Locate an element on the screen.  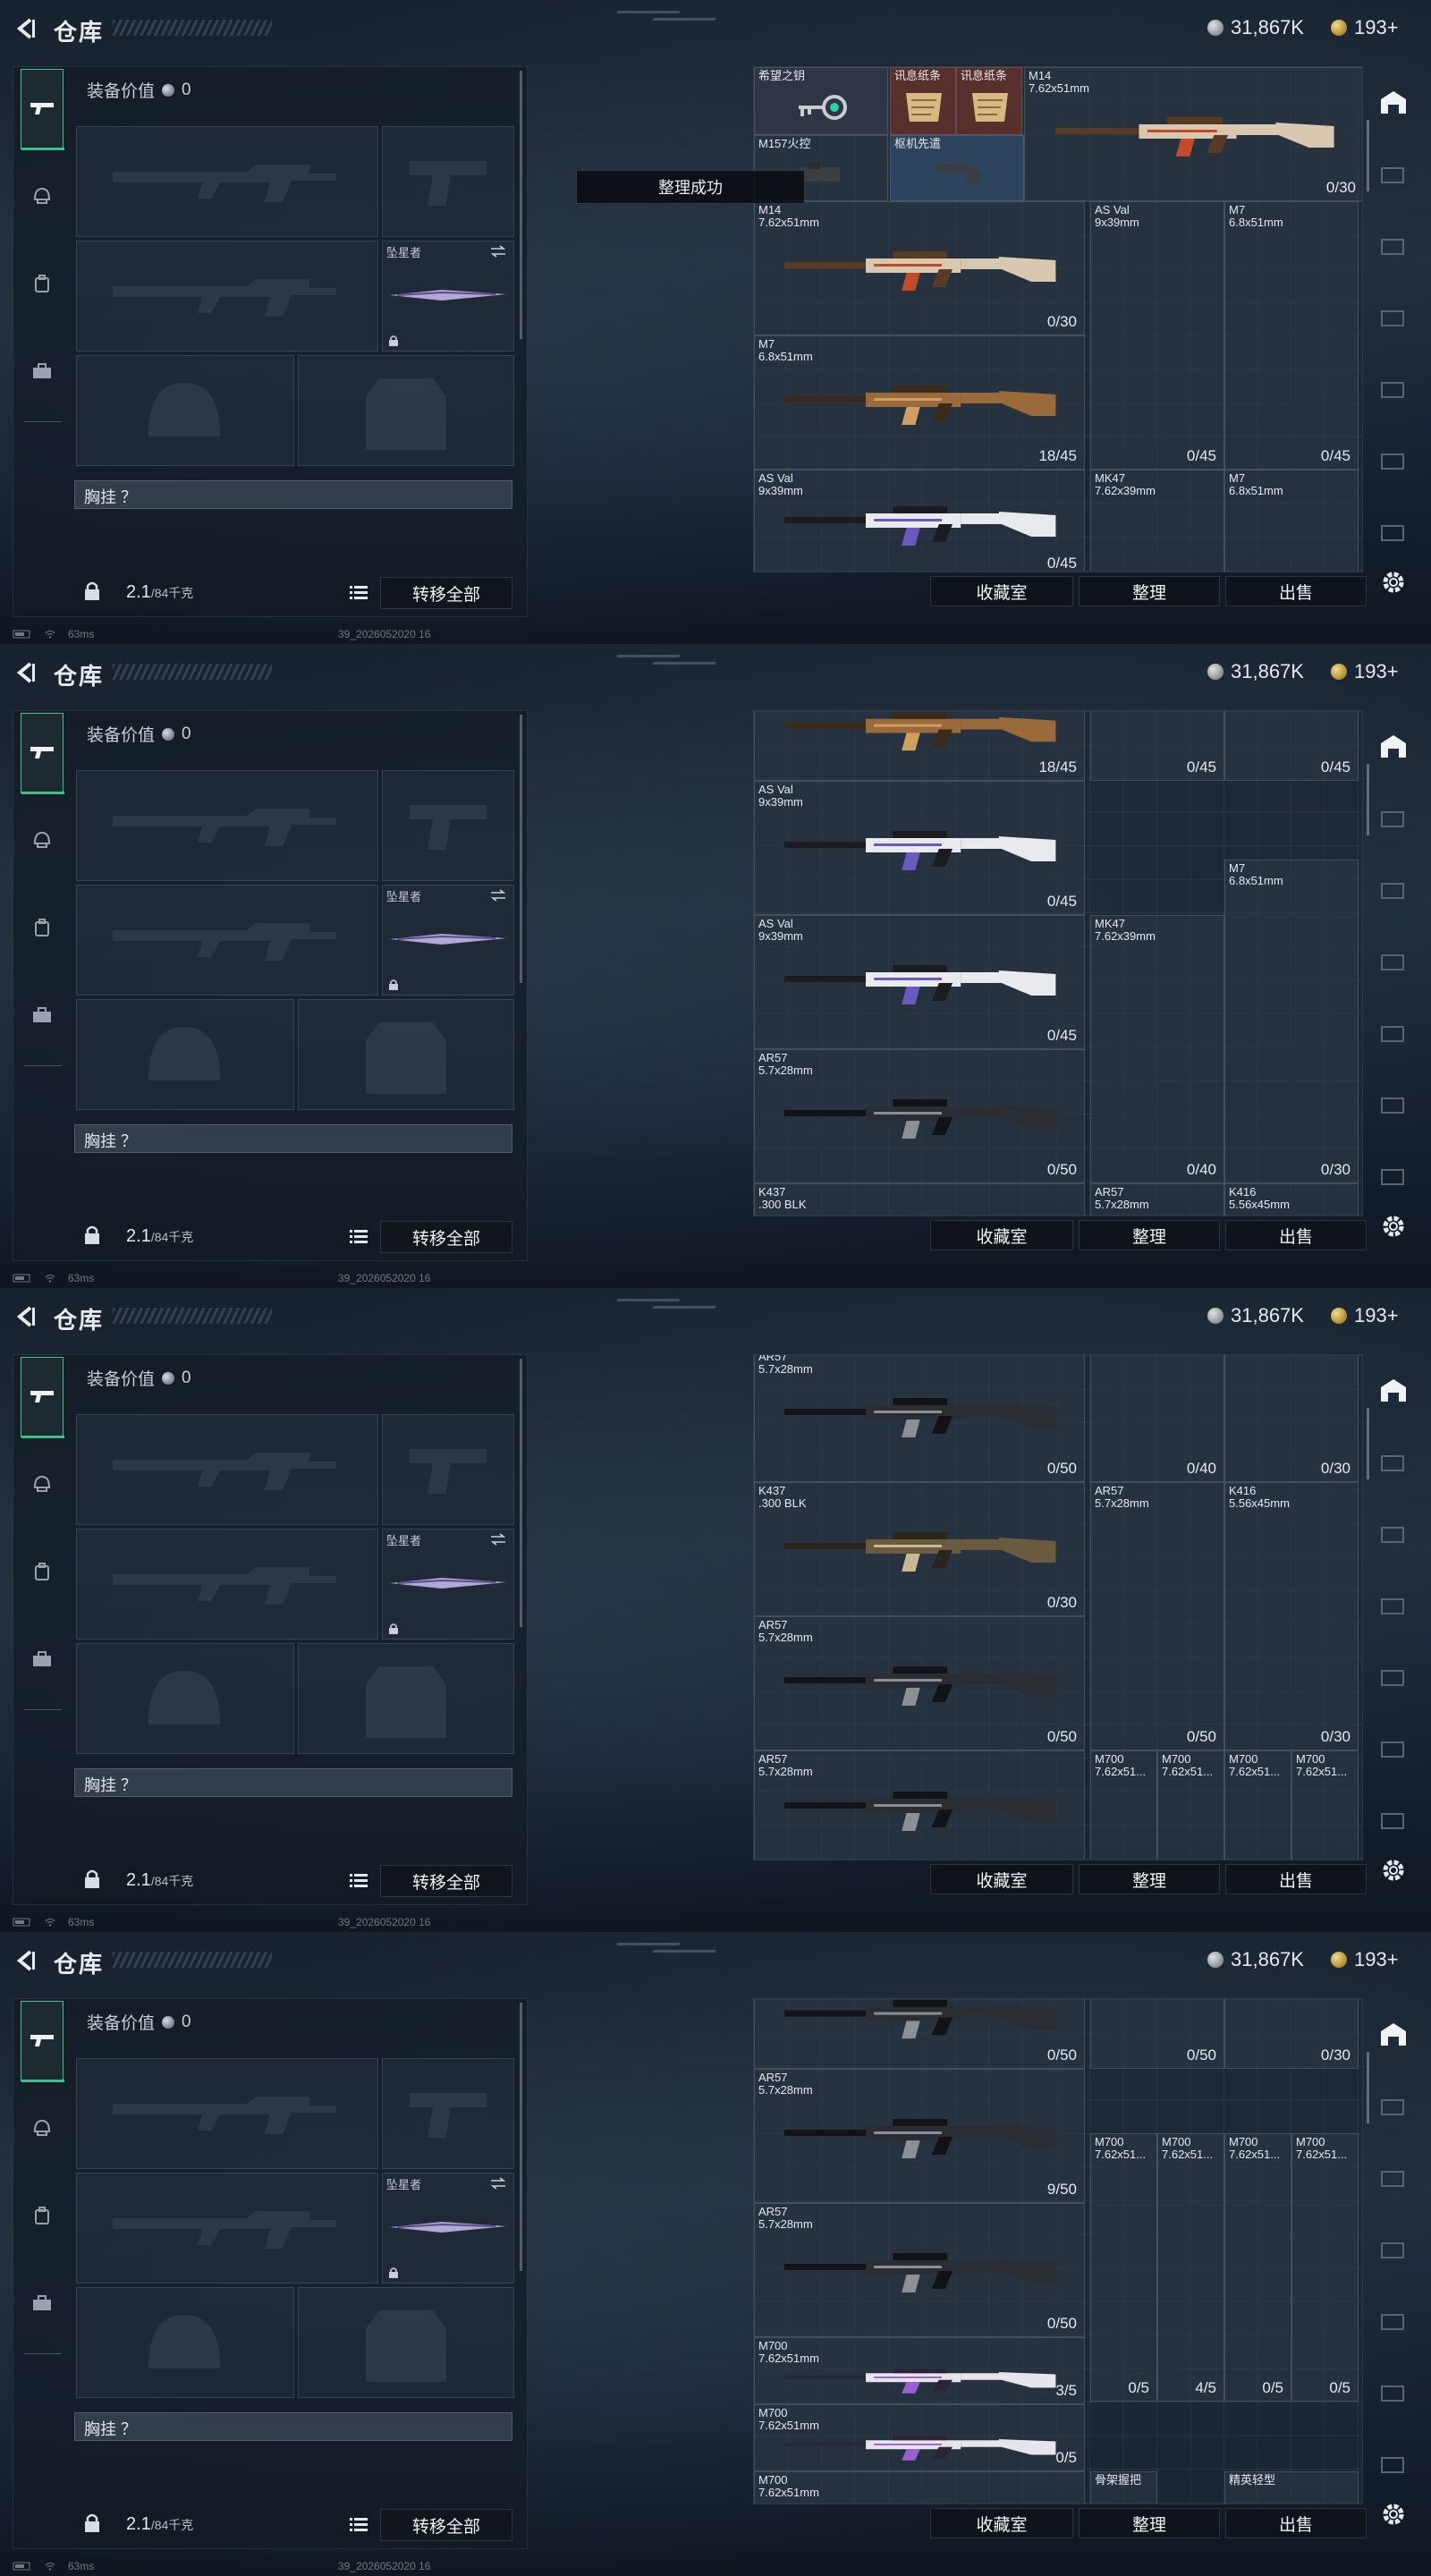
storage-item: 枢机先遣 is located at coordinates (957, 168).